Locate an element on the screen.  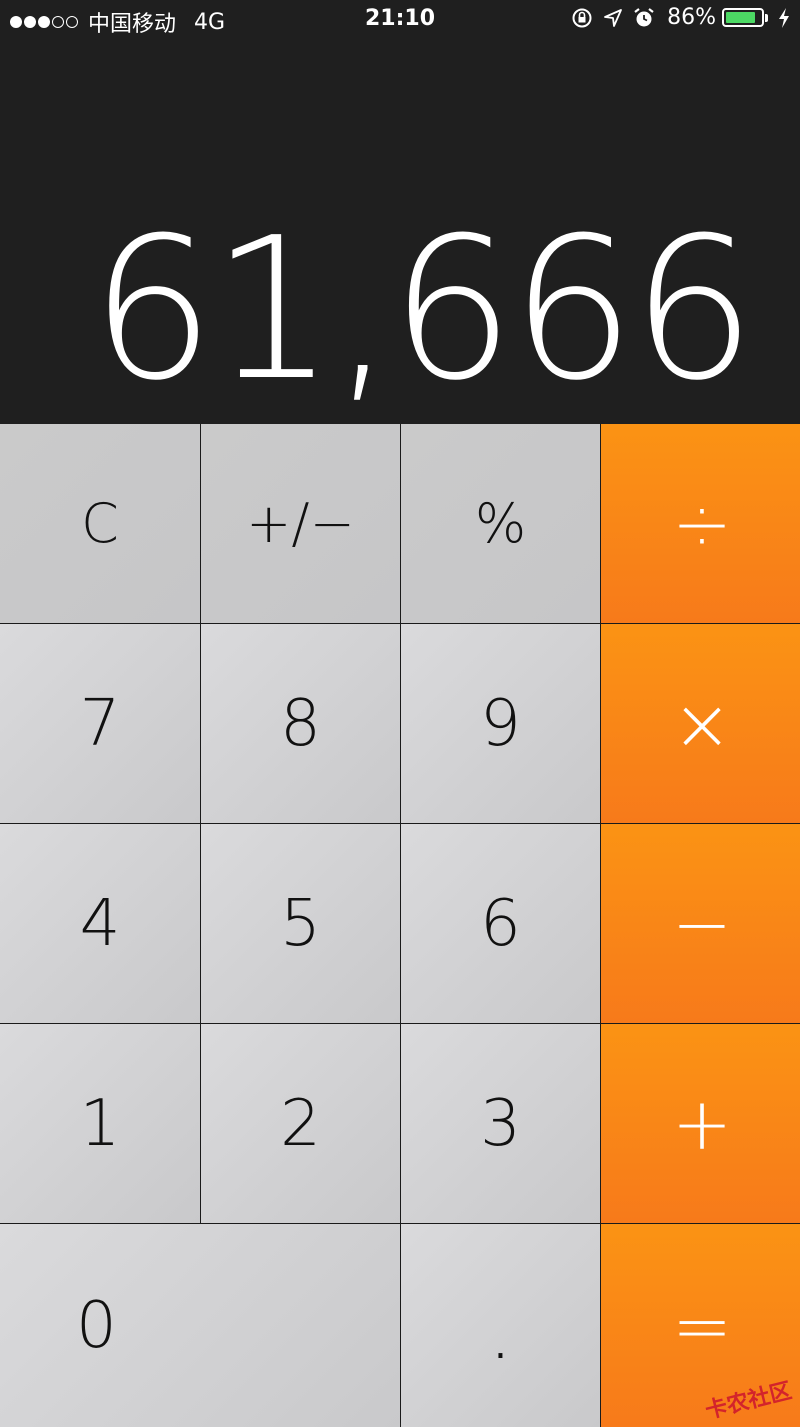
status-bar: 中国移动 4G 21:10 86% is located at coordinates (400, 20).